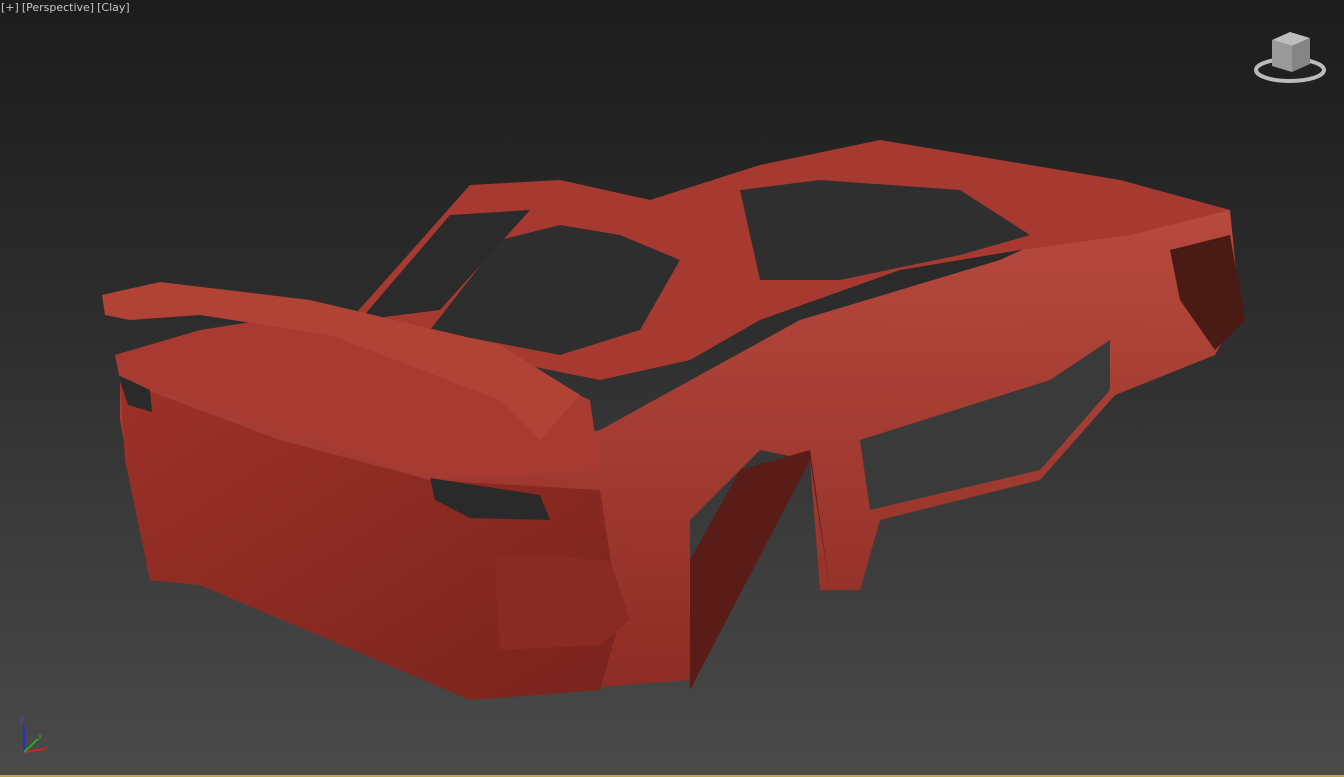 Image resolution: width=1344 pixels, height=777 pixels. I want to click on viewcube, so click(1291, 58).